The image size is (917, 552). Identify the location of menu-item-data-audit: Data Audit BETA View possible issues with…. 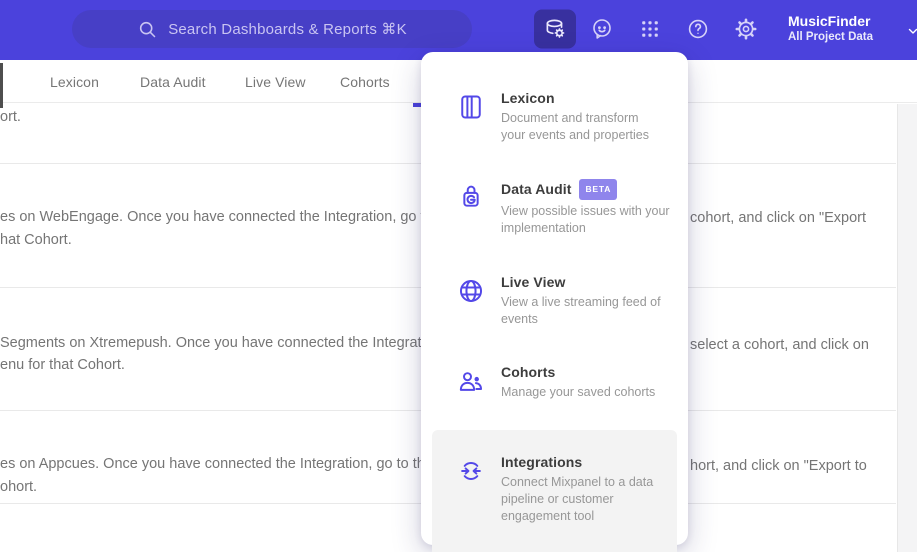
(554, 208).